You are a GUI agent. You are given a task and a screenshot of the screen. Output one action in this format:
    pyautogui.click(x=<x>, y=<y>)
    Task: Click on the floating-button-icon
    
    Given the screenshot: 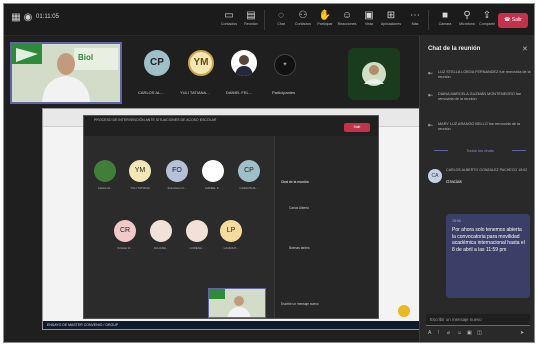 What is the action you would take?
    pyautogui.click(x=404, y=311)
    